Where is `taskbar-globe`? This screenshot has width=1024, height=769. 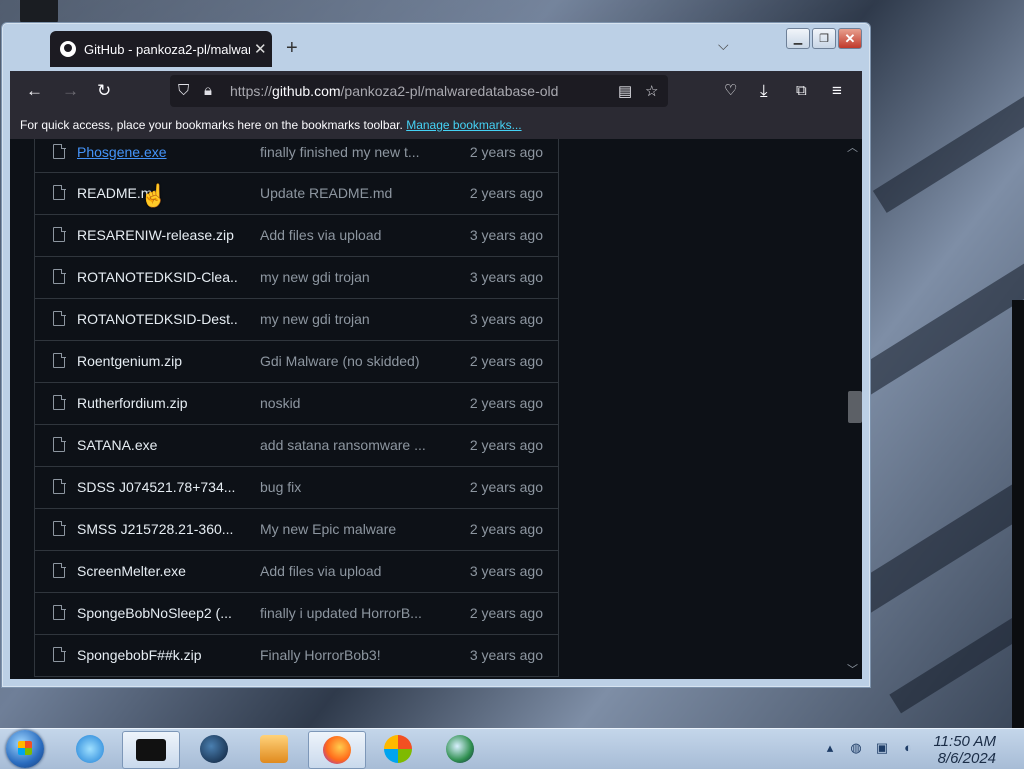
taskbar-globe is located at coordinates (214, 749).